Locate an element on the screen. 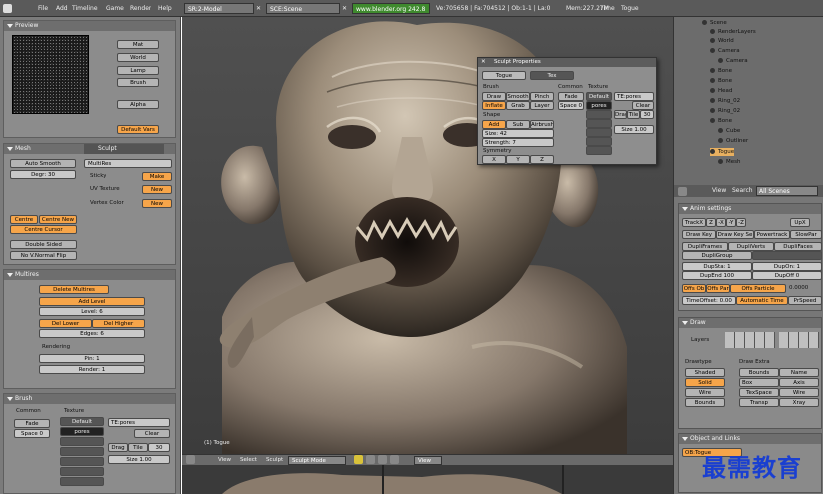 The width and height of the screenshot is (823, 494). sp-tab-tex: Tex is located at coordinates (552, 75).